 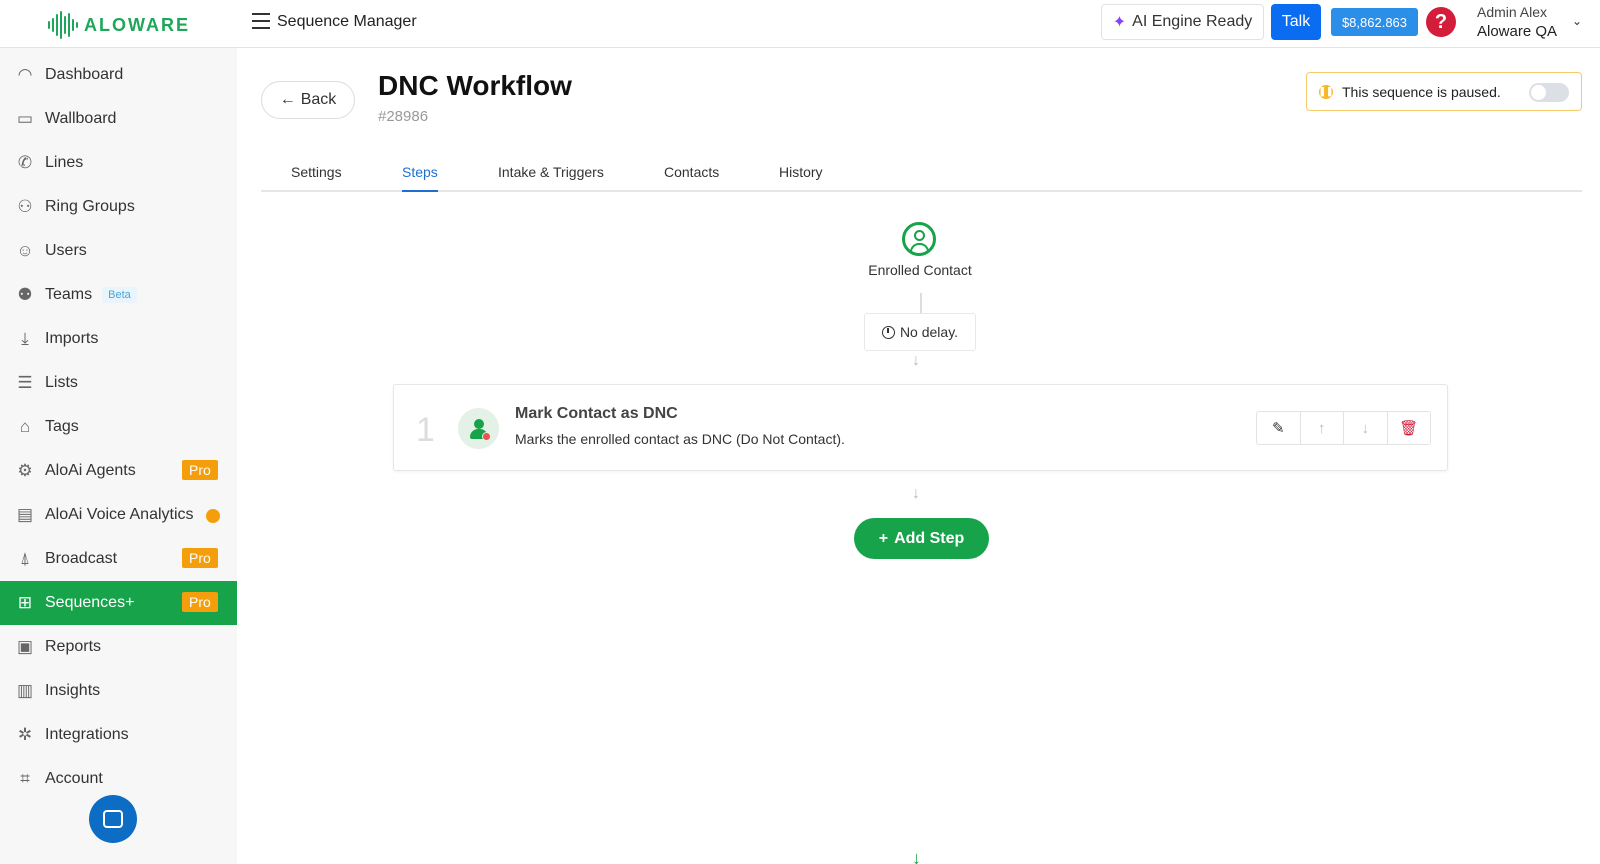 What do you see at coordinates (551, 178) in the screenshot?
I see `tab-intake-triggers: Intake & Triggers` at bounding box center [551, 178].